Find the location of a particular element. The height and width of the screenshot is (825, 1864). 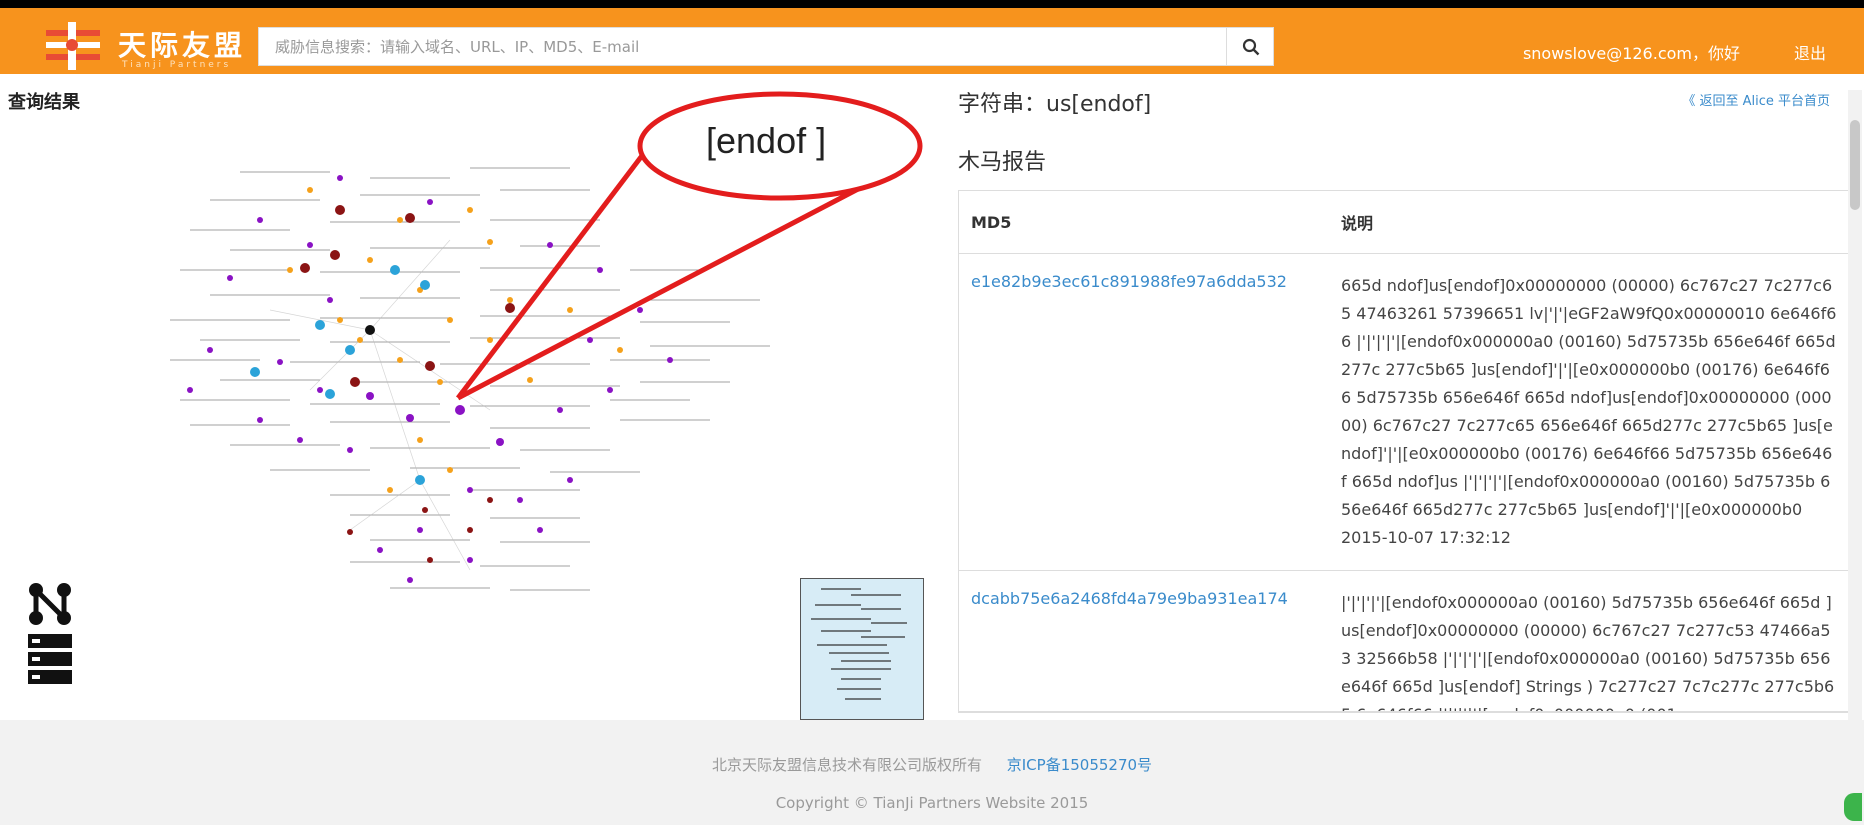

detail-panel: 字符串：us[endof] 《 返回至 Alice 平台首页 木马报告 is located at coordinates (1403, 131).